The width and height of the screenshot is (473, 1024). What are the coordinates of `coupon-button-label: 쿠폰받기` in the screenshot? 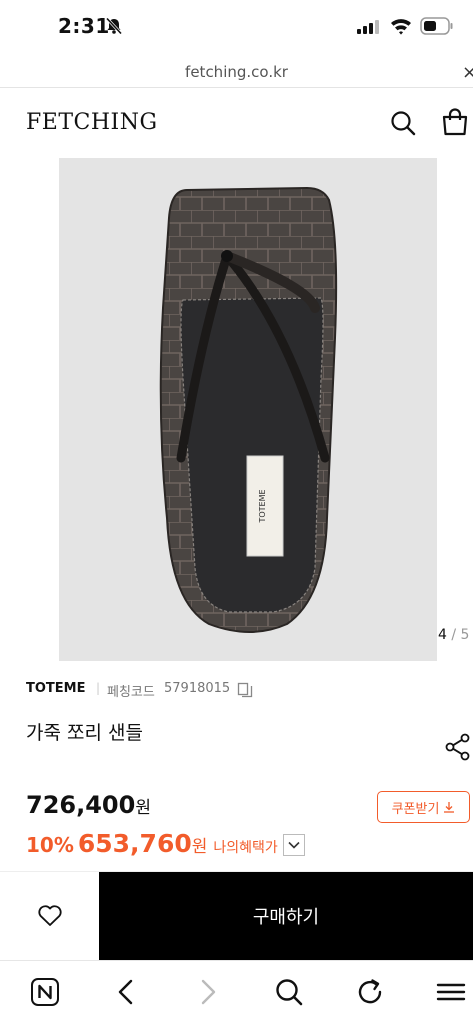 It's located at (415, 809).